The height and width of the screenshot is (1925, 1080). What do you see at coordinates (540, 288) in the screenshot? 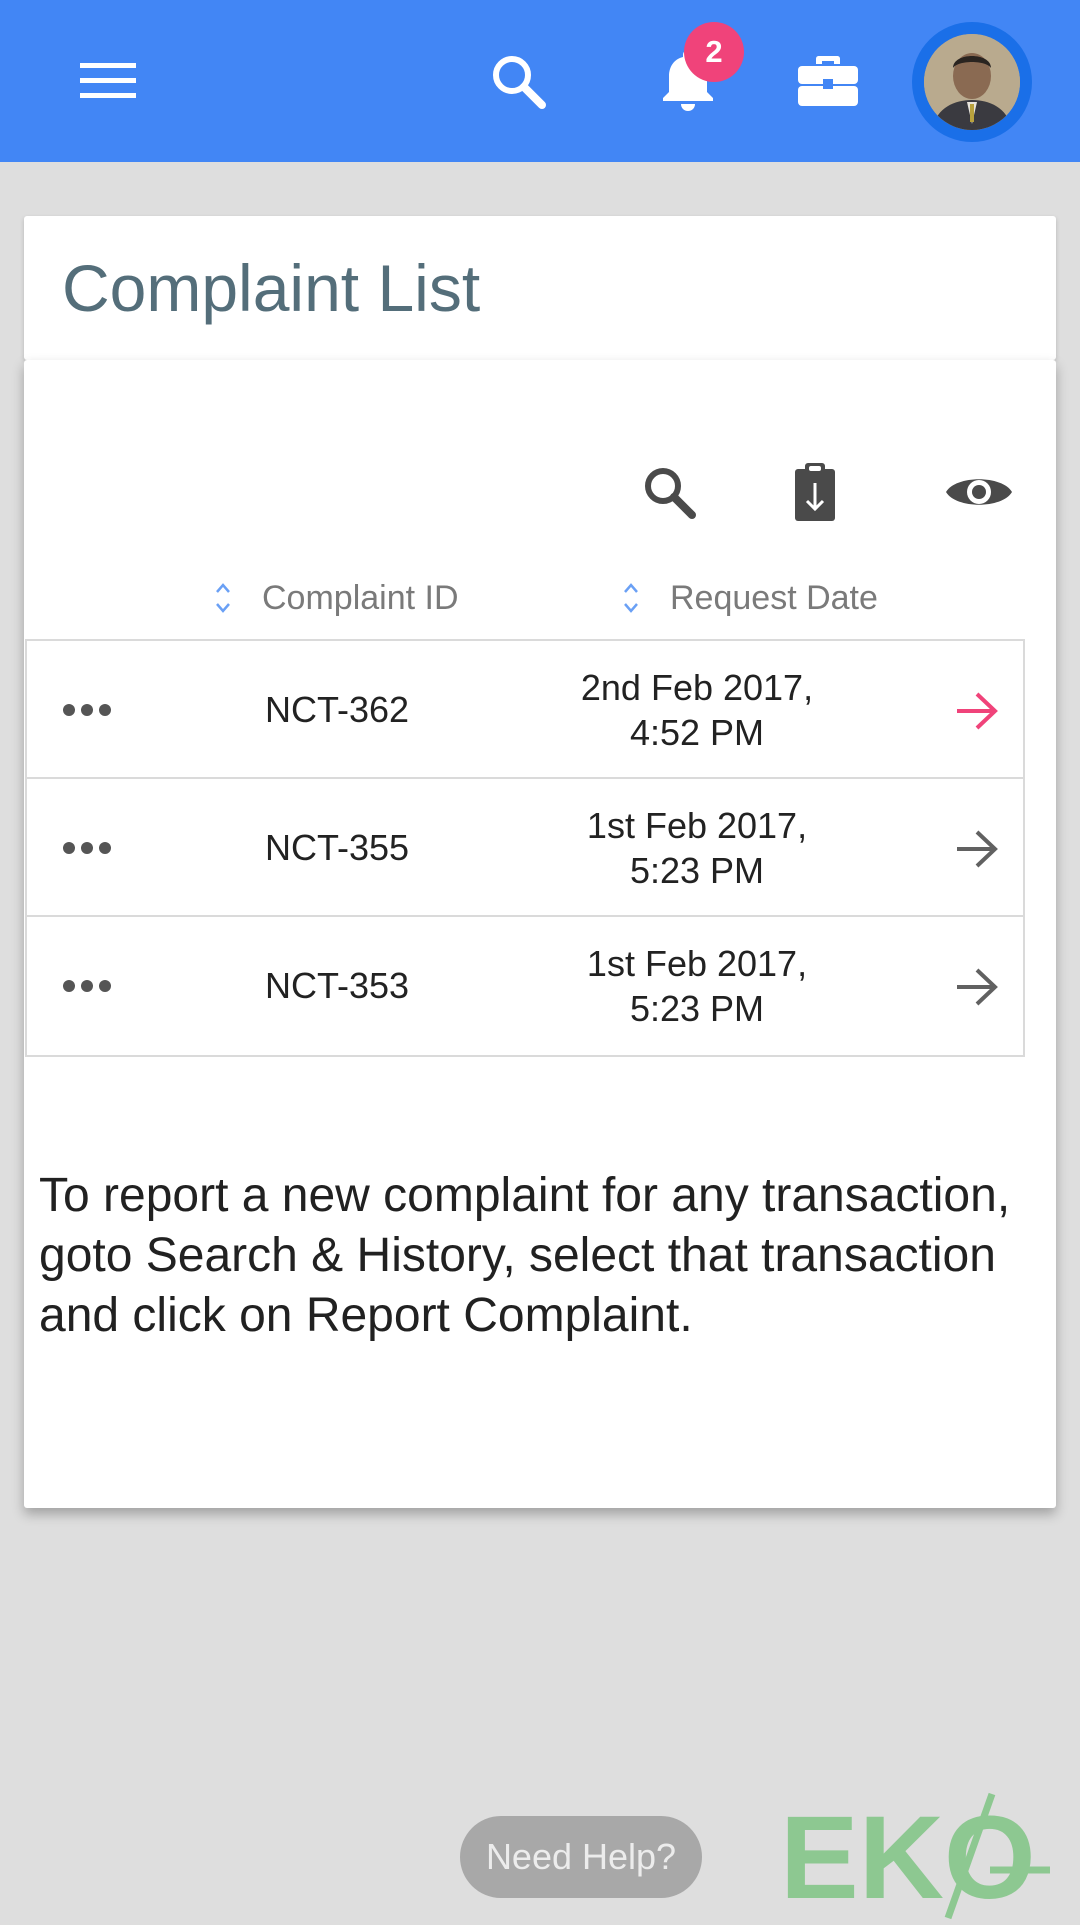
I see `title-card: Complaint List` at bounding box center [540, 288].